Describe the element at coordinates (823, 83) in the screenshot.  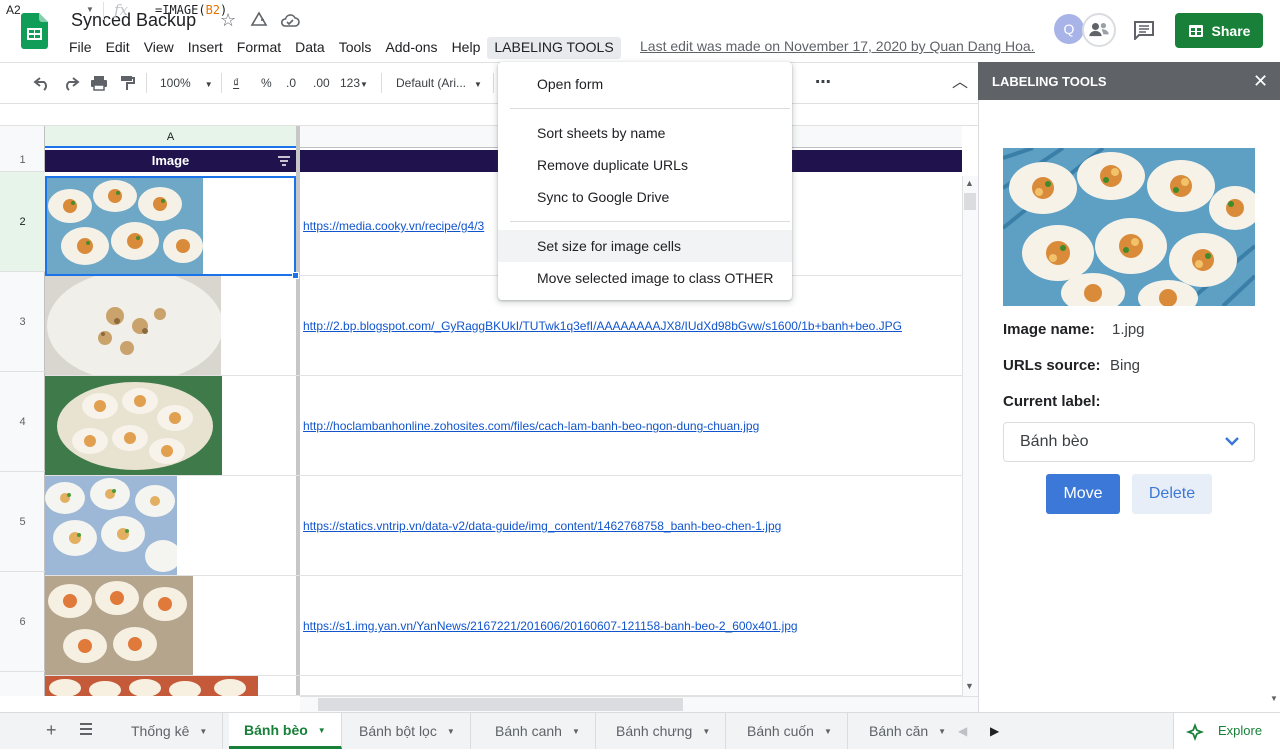
I see `more-icon: ⋯` at that location.